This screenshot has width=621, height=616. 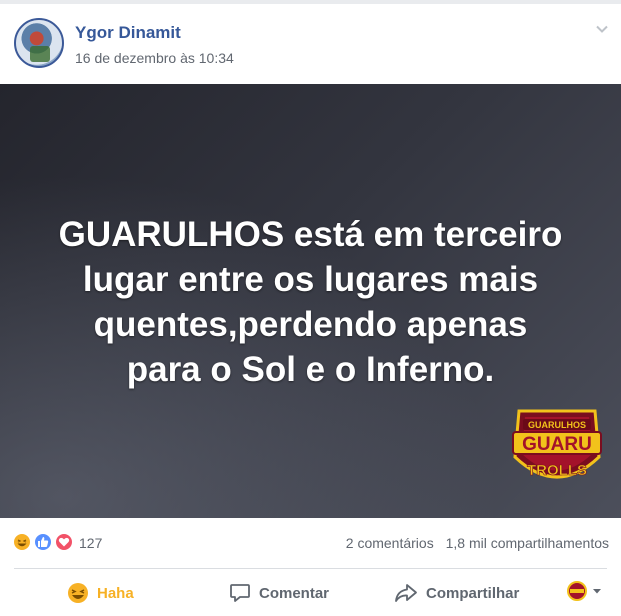 What do you see at coordinates (310, 44) in the screenshot?
I see `post-header: Ygor Dinamit 16 de dezembro às 10:34` at bounding box center [310, 44].